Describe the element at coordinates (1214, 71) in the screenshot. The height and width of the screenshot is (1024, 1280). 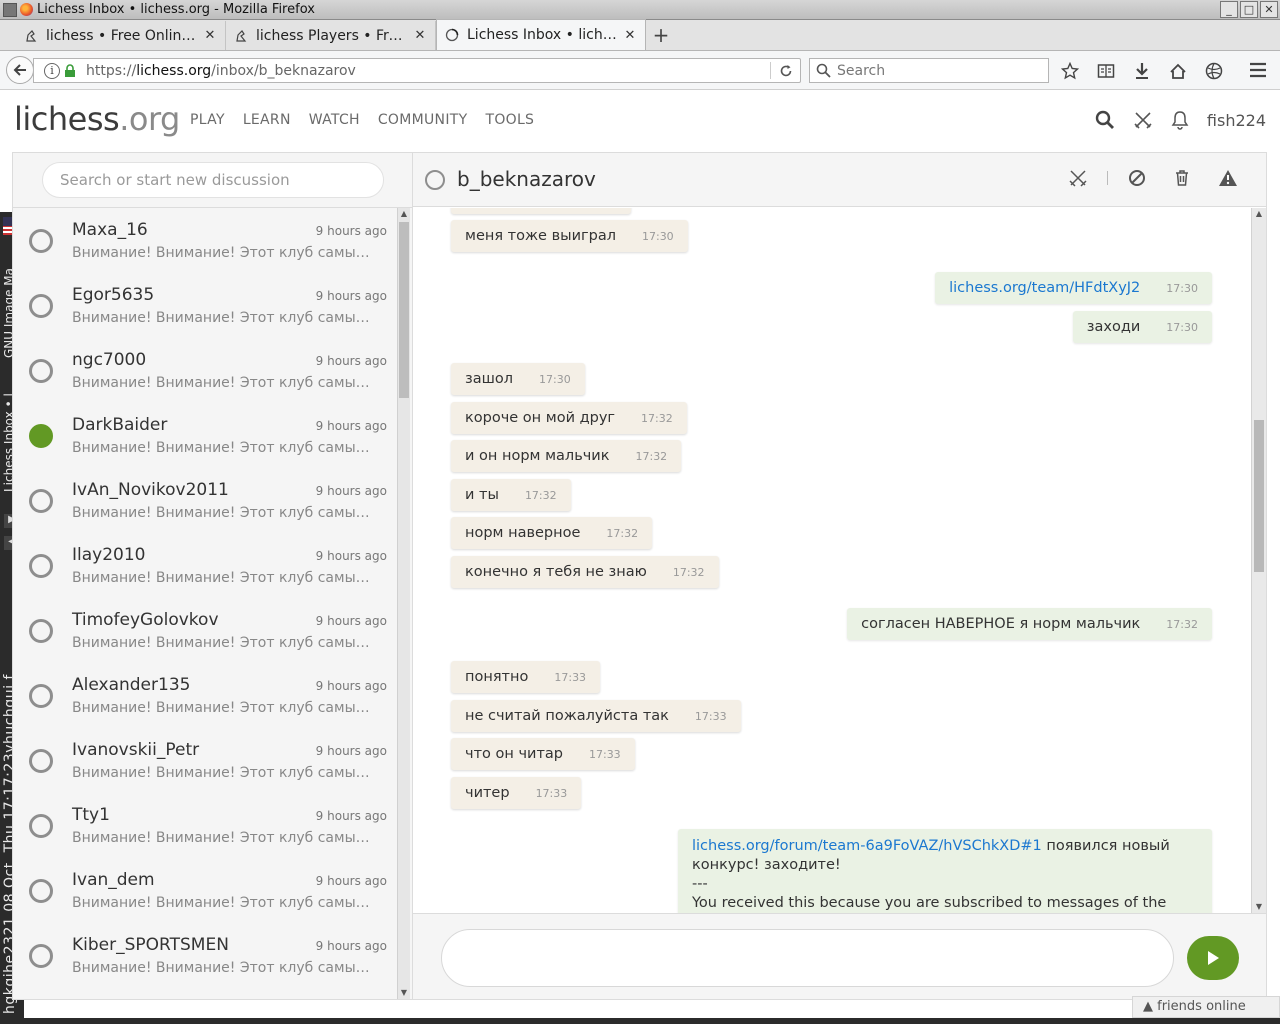
I see `globe-addon-icon` at that location.